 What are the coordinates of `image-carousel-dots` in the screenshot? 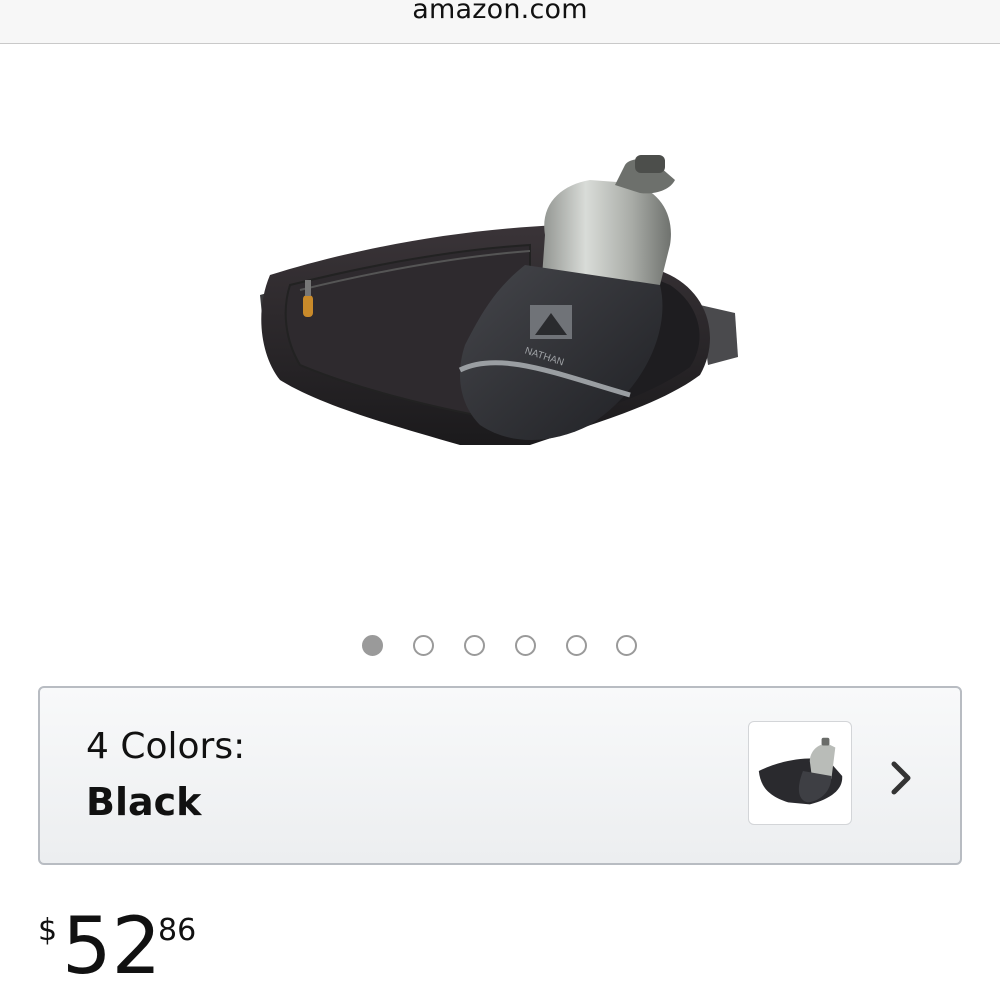 It's located at (505, 648).